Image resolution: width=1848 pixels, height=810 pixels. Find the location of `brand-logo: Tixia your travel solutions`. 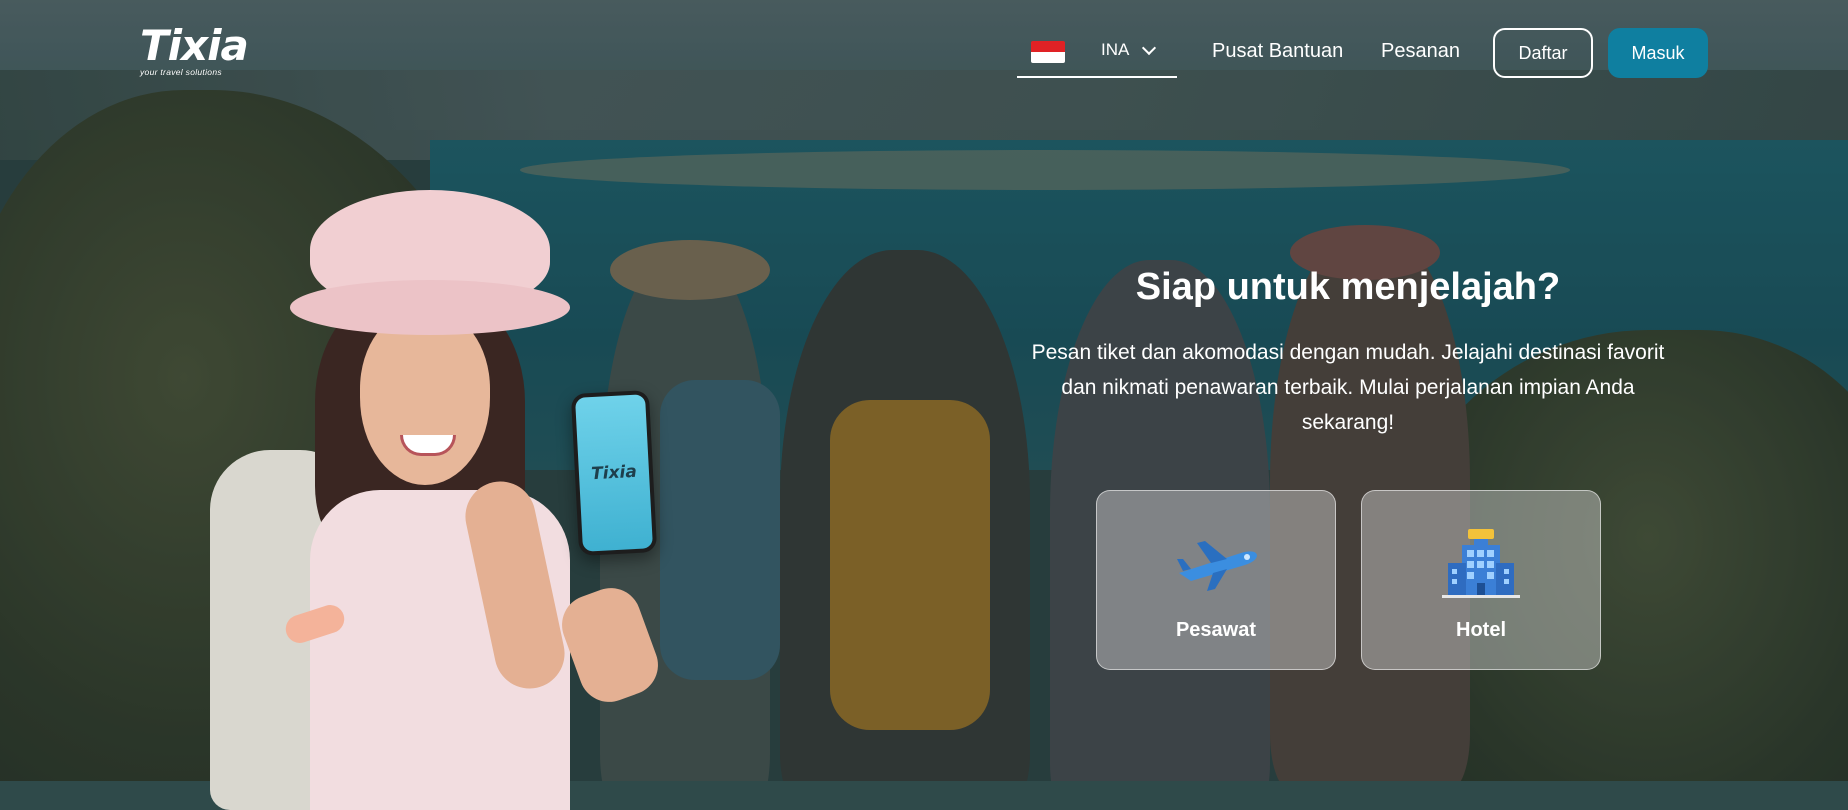

brand-logo: Tixia your travel solutions is located at coordinates (194, 49).